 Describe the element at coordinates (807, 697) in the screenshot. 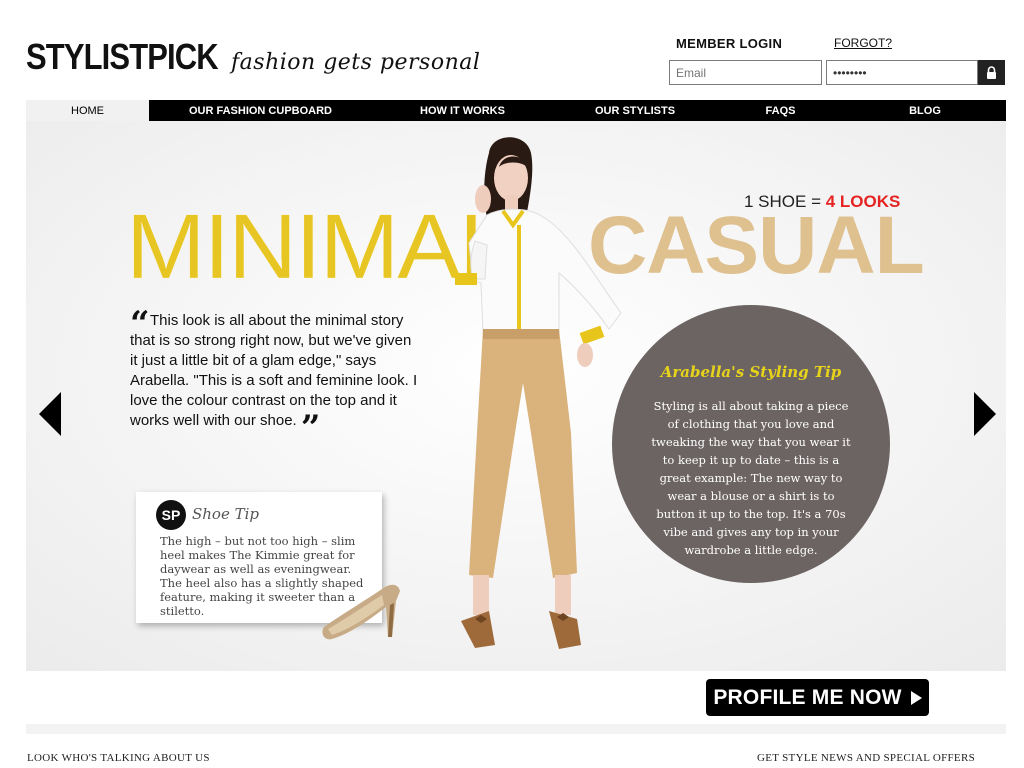

I see `cta-label: PROFILE ME NOW` at that location.